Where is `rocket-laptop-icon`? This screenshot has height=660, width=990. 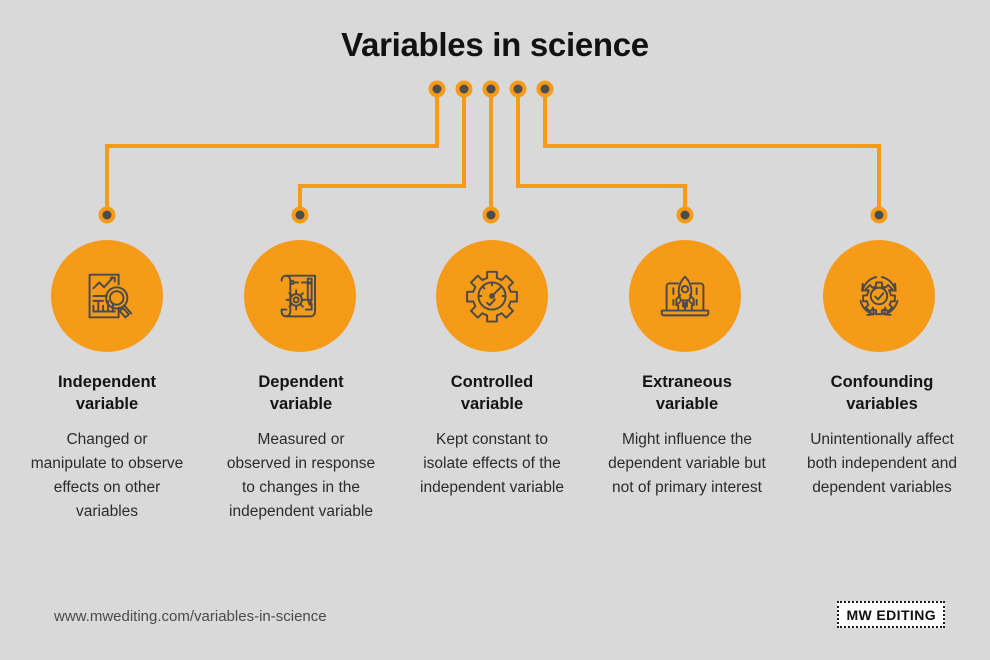
rocket-laptop-icon is located at coordinates (685, 296).